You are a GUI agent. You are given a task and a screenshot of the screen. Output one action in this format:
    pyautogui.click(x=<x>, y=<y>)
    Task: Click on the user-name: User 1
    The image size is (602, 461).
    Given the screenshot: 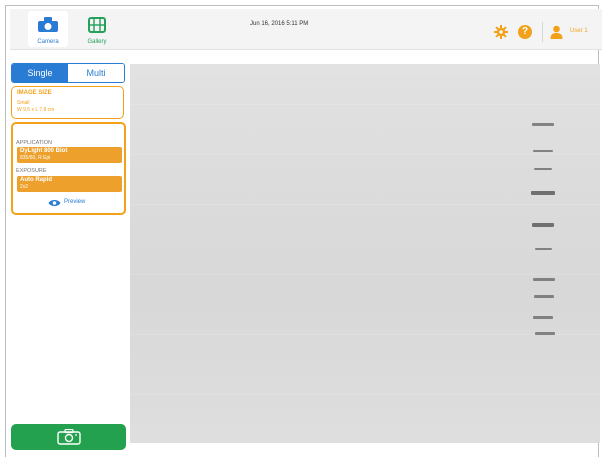 What is the action you would take?
    pyautogui.click(x=579, y=31)
    